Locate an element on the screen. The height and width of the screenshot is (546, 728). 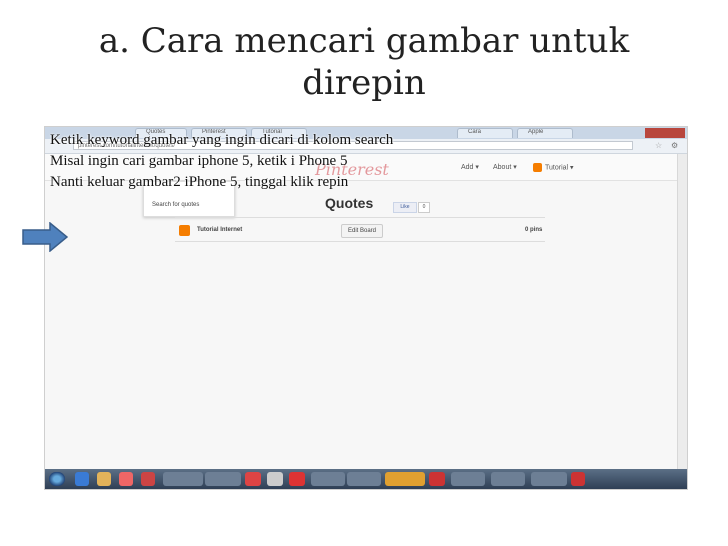
windows-start-icon is located at coordinates (57, 479).